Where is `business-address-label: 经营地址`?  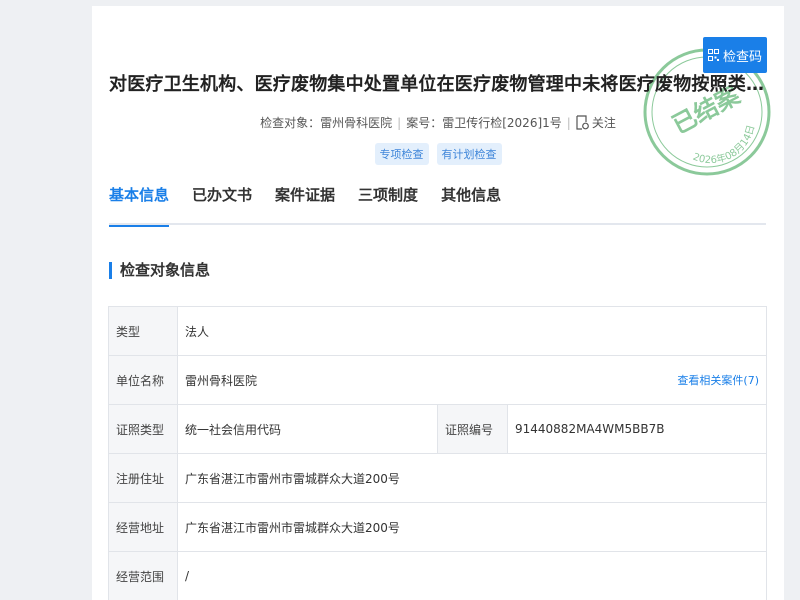
business-address-label: 经营地址 is located at coordinates (143, 527).